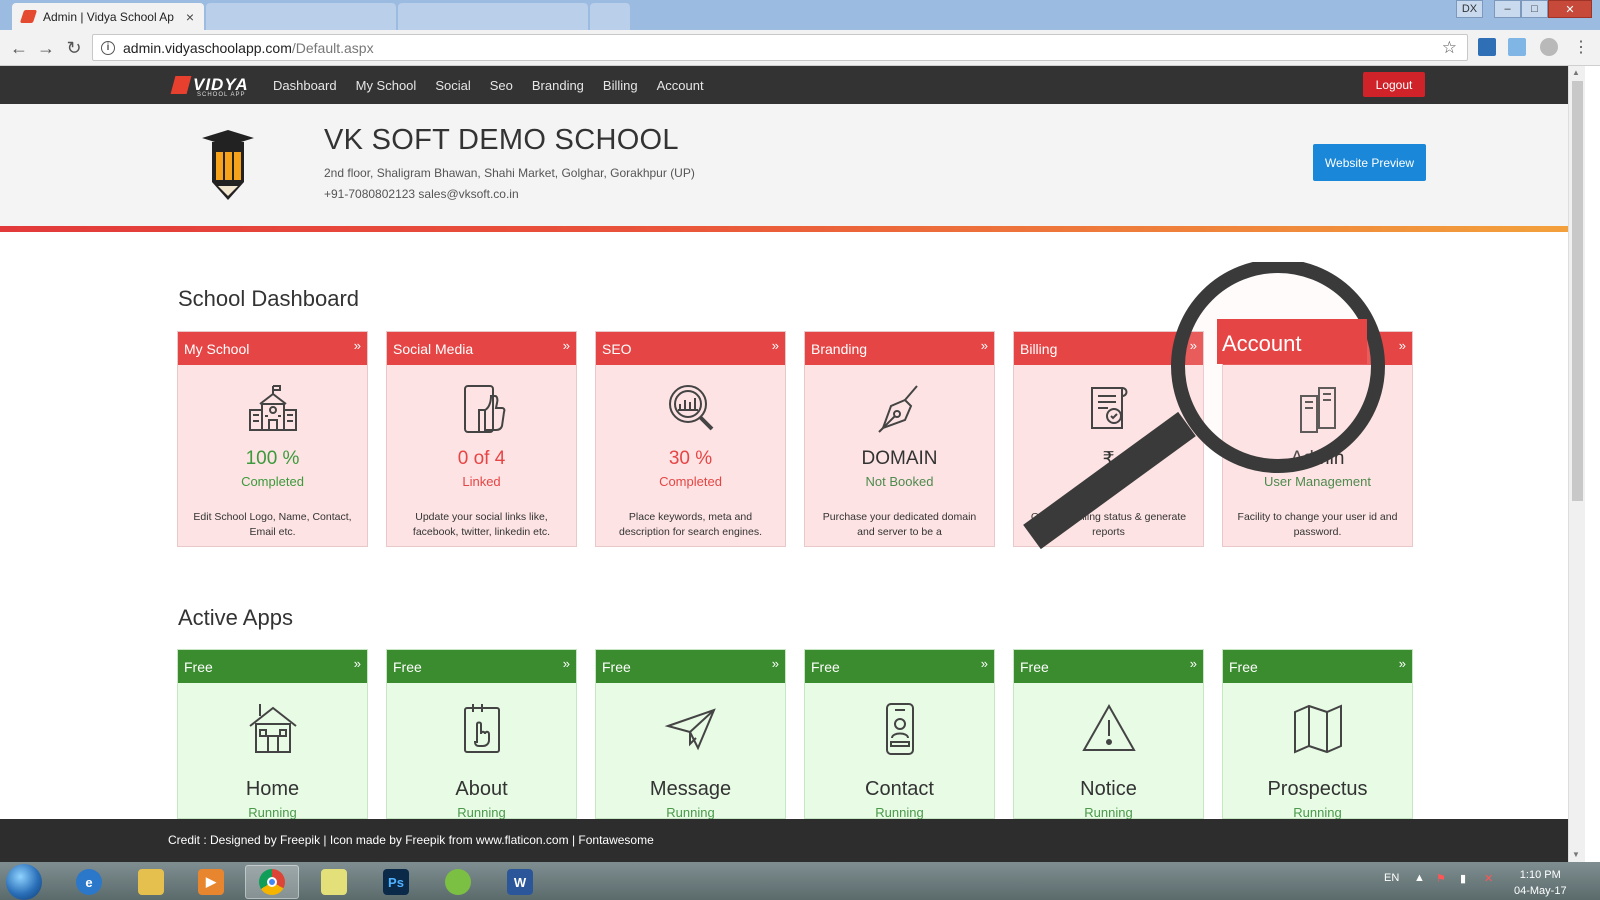 Image resolution: width=1600 pixels, height=900 pixels. What do you see at coordinates (108, 16) in the screenshot?
I see `browser-tab-active: Admin | Vidya School Ap ×` at bounding box center [108, 16].